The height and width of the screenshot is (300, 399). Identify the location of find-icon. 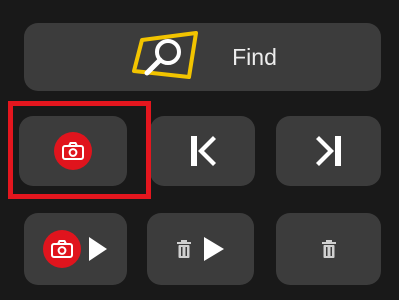
(167, 57).